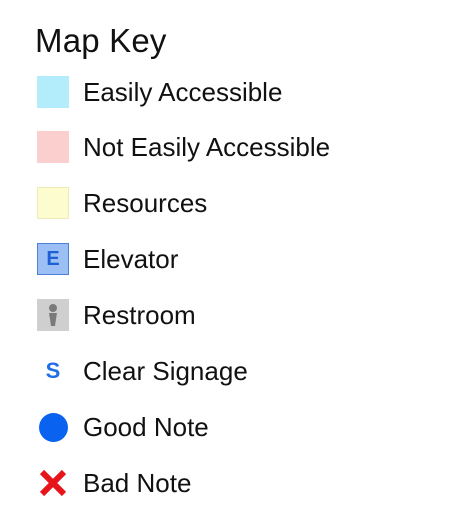  I want to click on not-easily-accessible-swatch-icon, so click(53, 147).